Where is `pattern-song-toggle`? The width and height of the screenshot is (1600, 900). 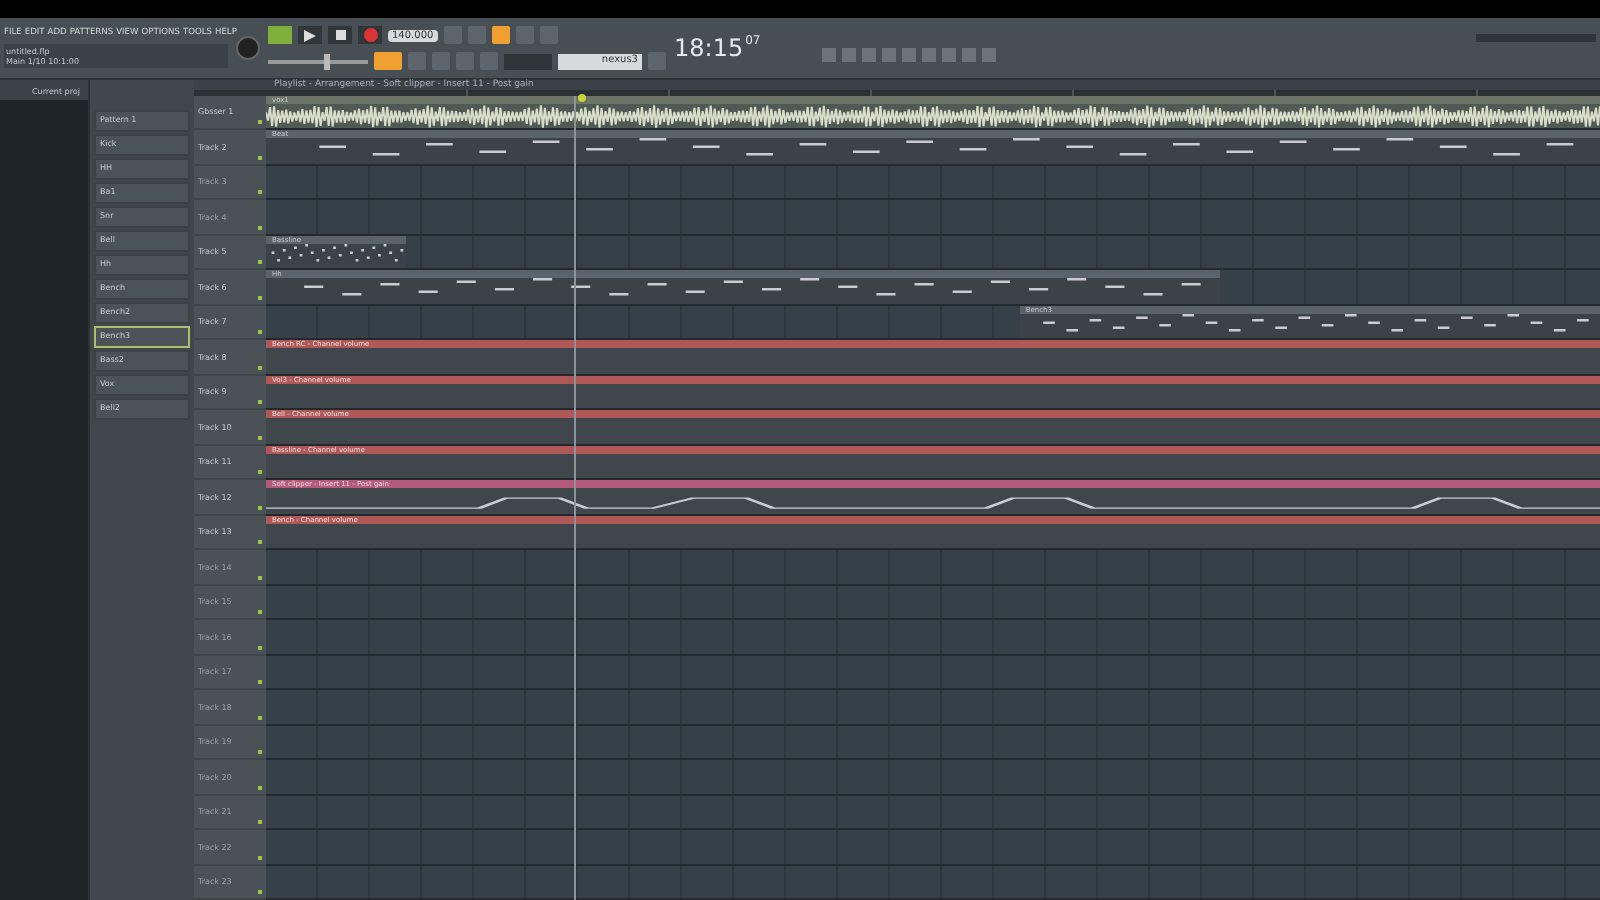 pattern-song-toggle is located at coordinates (280, 35).